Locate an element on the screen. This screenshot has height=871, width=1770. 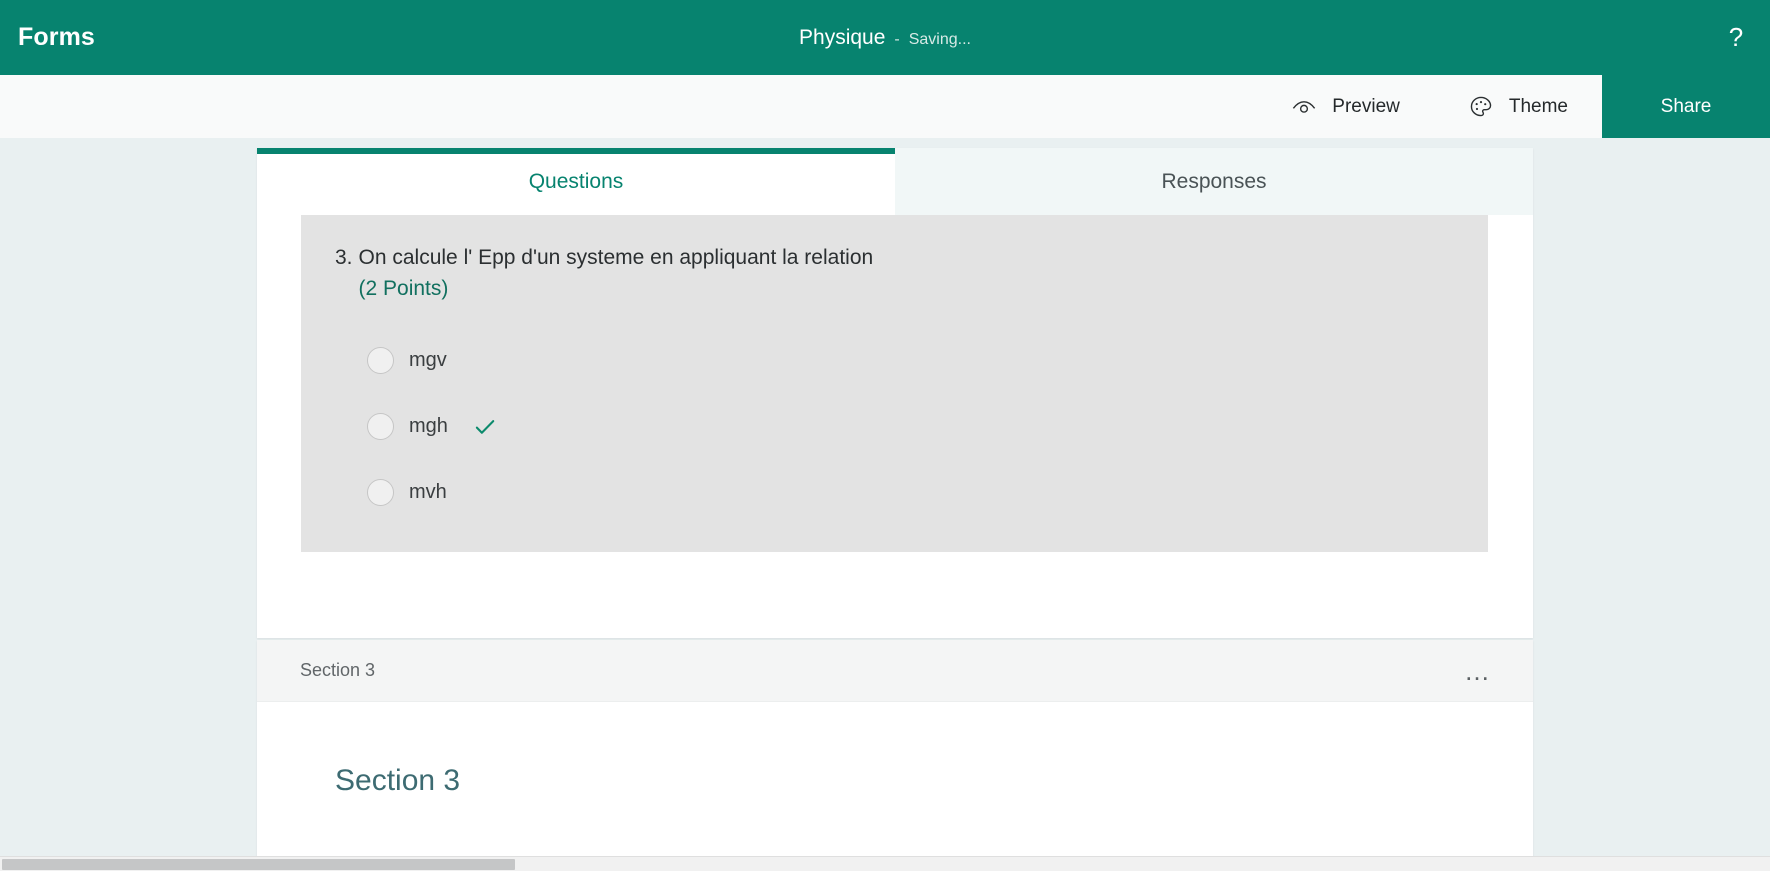
horizontal-scrollbar is located at coordinates (885, 863).